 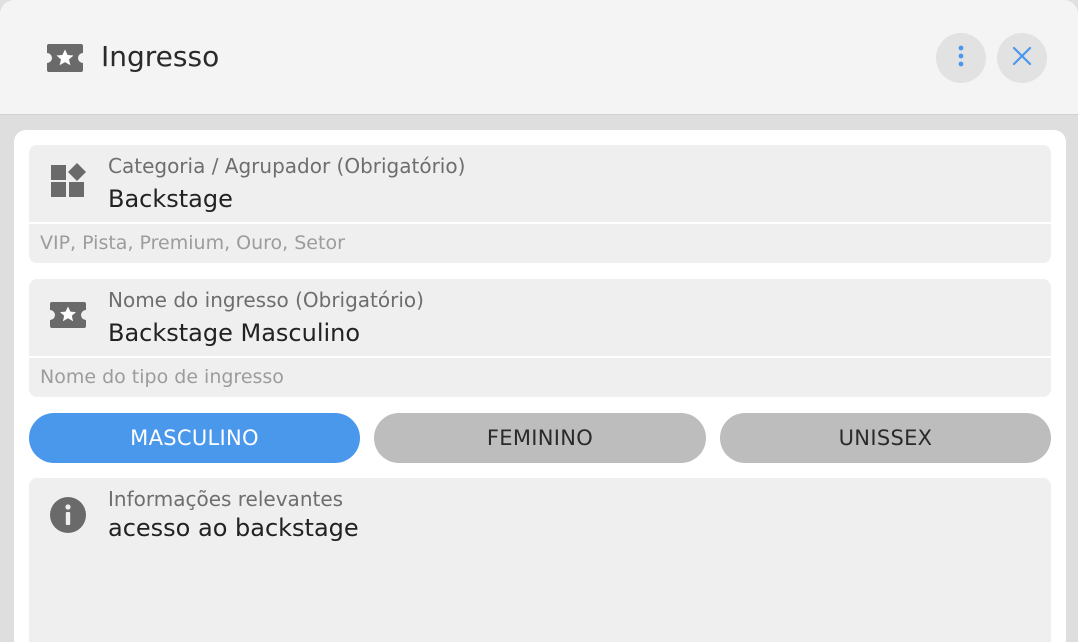 What do you see at coordinates (162, 377) in the screenshot?
I see `ticket-name-hint: Nome do tipo de ingresso` at bounding box center [162, 377].